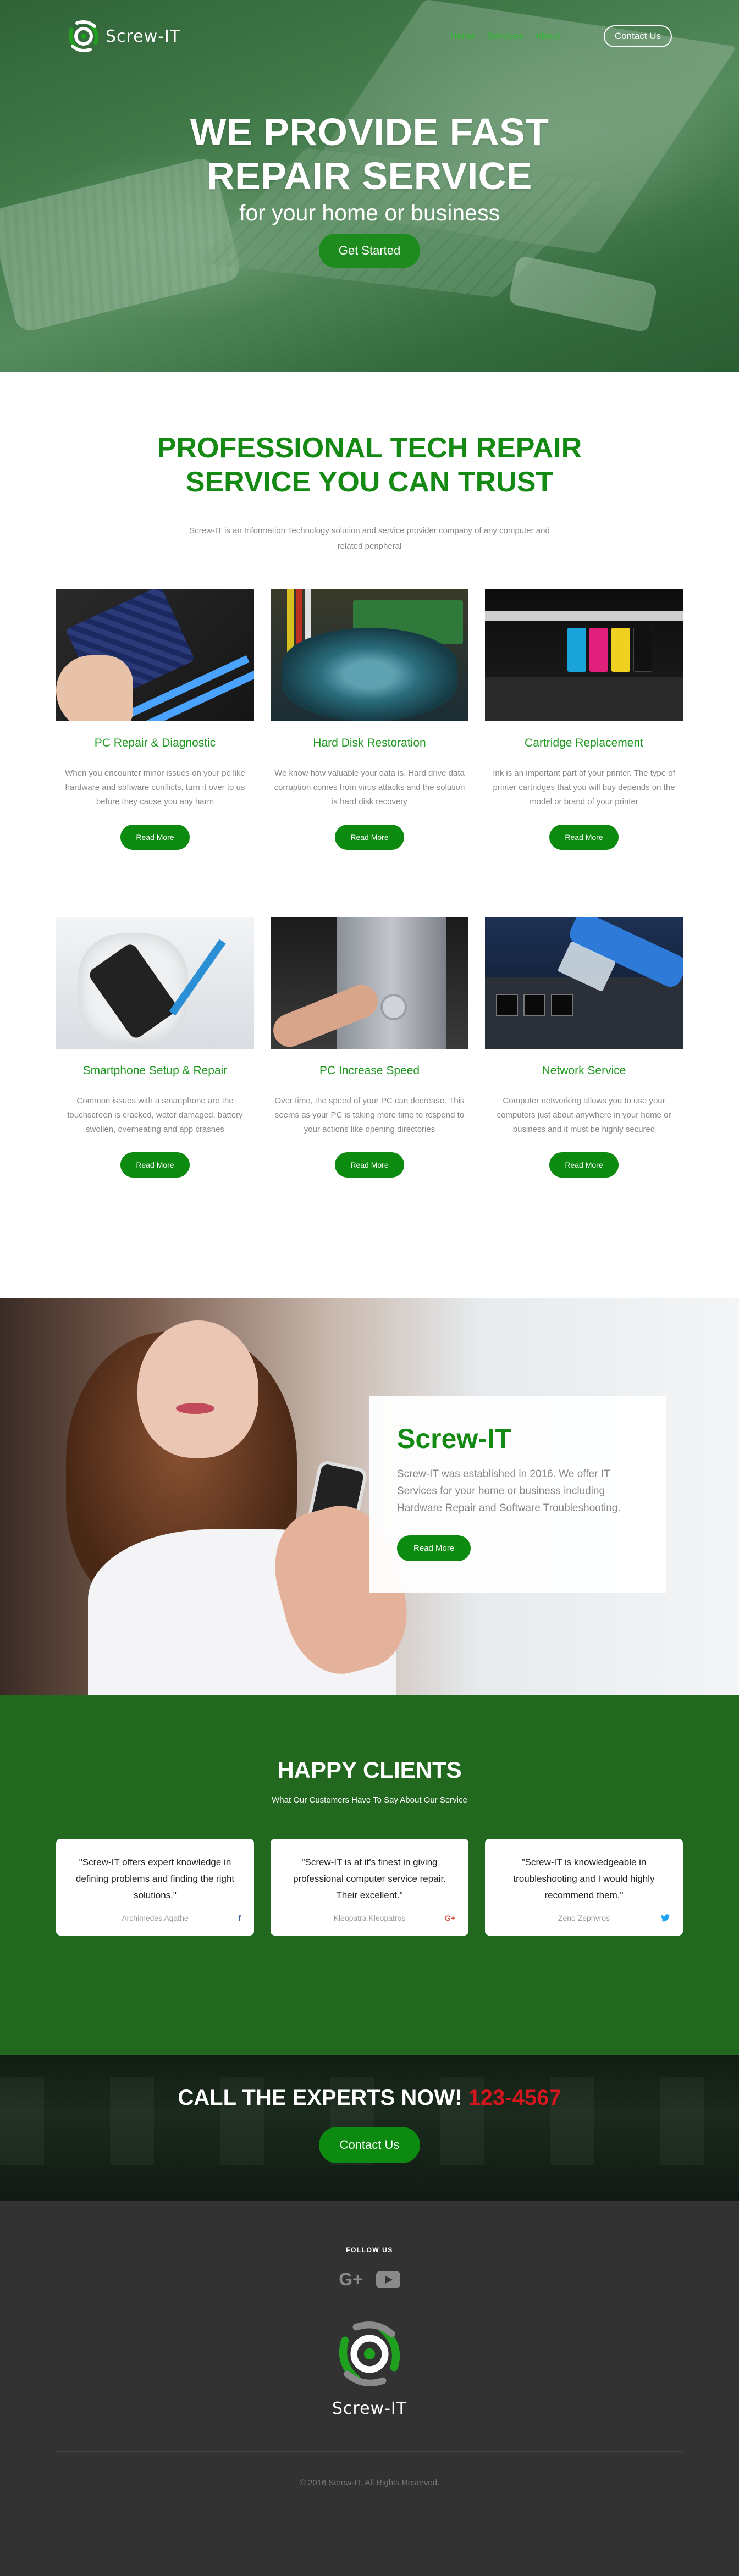 The width and height of the screenshot is (739, 2576). I want to click on copyright-text: © 2016 Screw-IT. All Rights Reserved., so click(369, 2482).